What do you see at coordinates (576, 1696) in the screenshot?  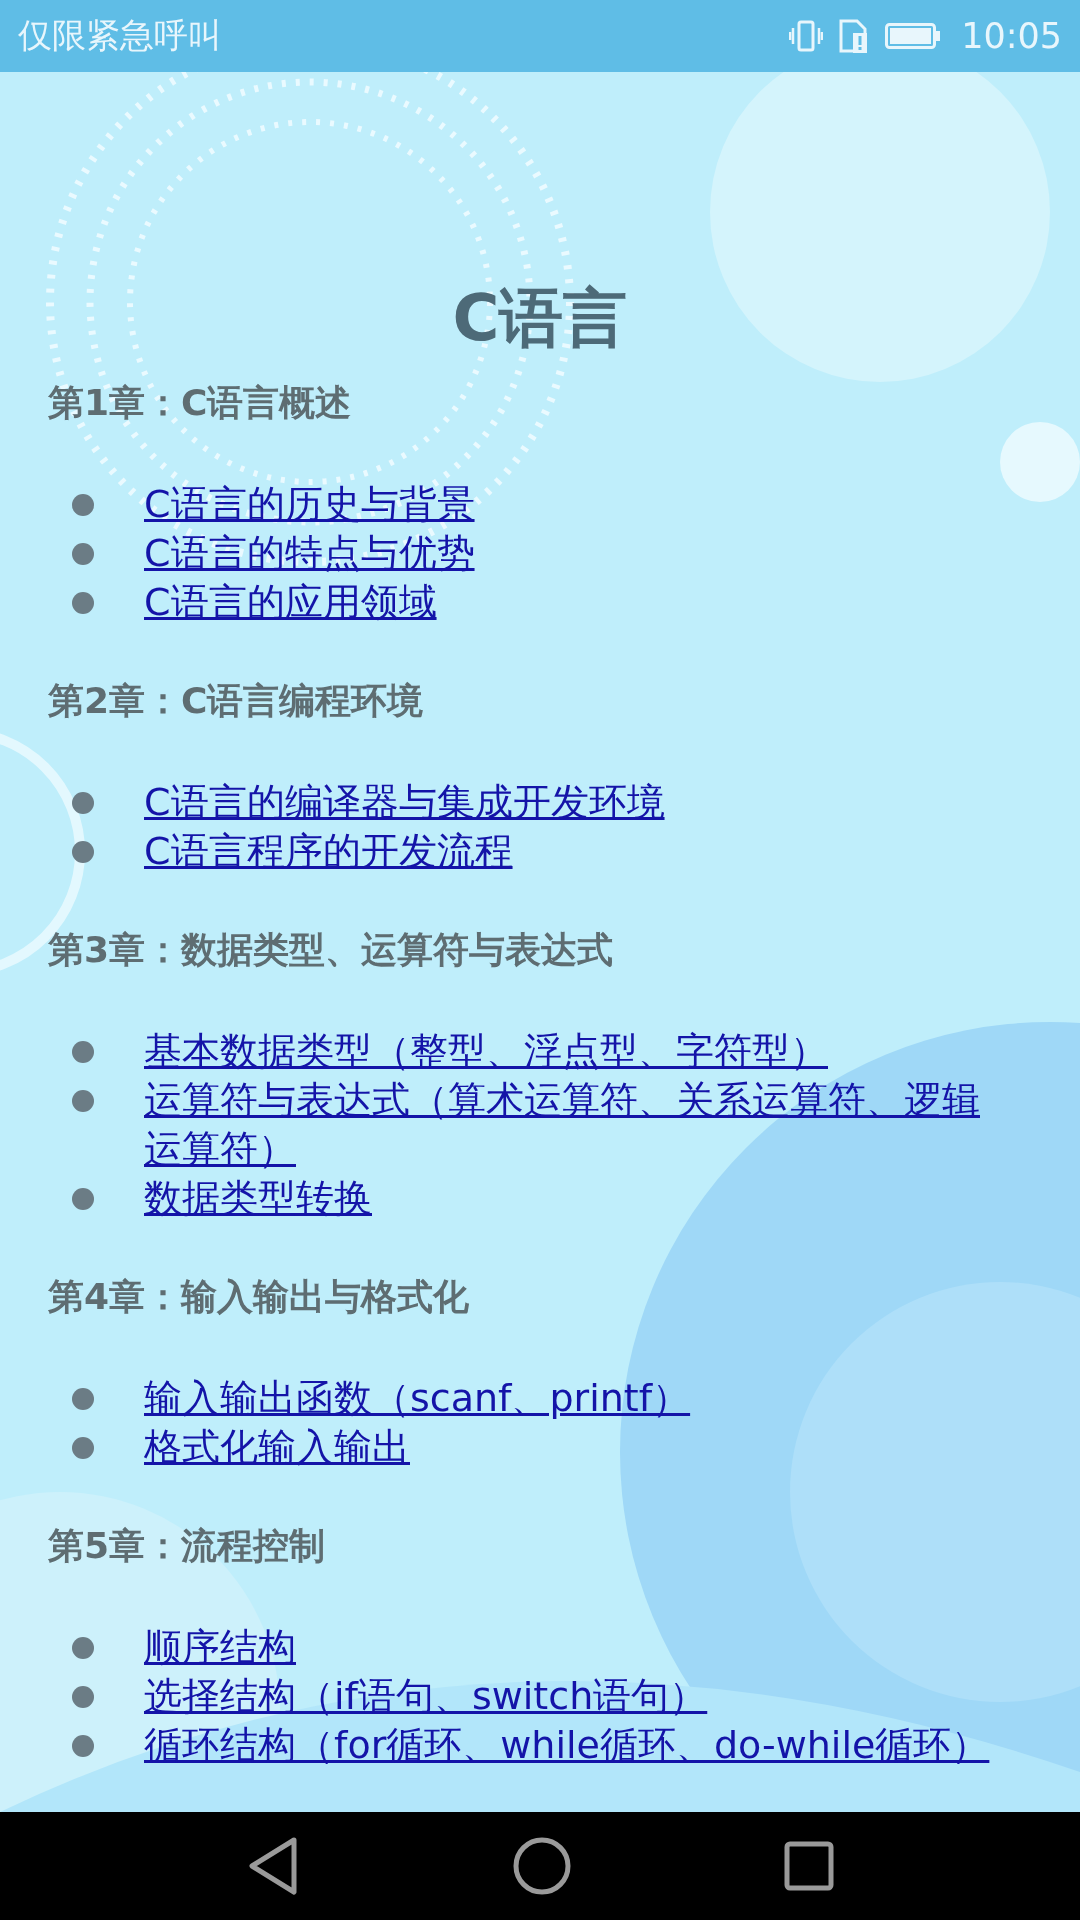 I see `topic-link: 选择结构（if语句、switch语句）` at bounding box center [576, 1696].